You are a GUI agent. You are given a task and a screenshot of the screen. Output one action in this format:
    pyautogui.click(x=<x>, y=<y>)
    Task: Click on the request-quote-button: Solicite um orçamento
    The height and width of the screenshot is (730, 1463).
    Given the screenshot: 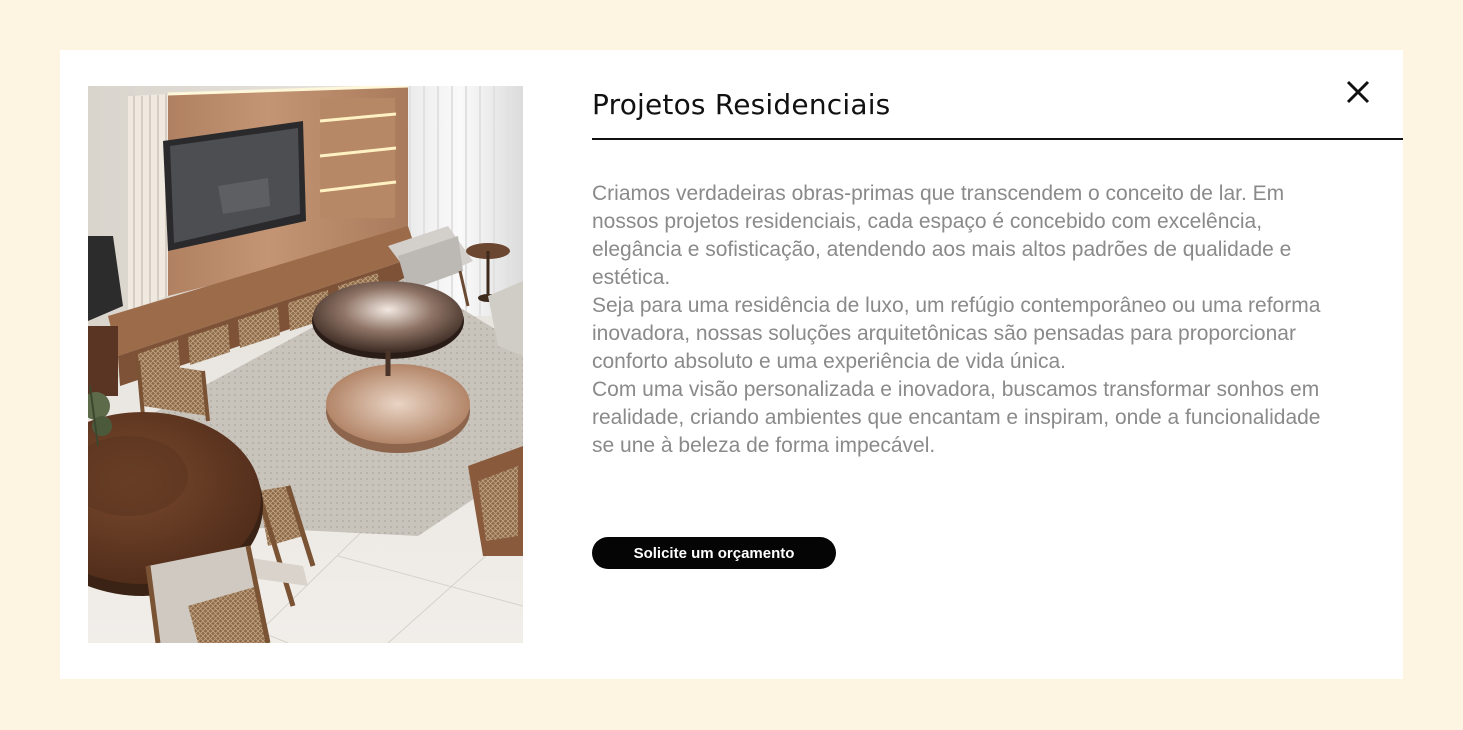 What is the action you would take?
    pyautogui.click(x=714, y=553)
    